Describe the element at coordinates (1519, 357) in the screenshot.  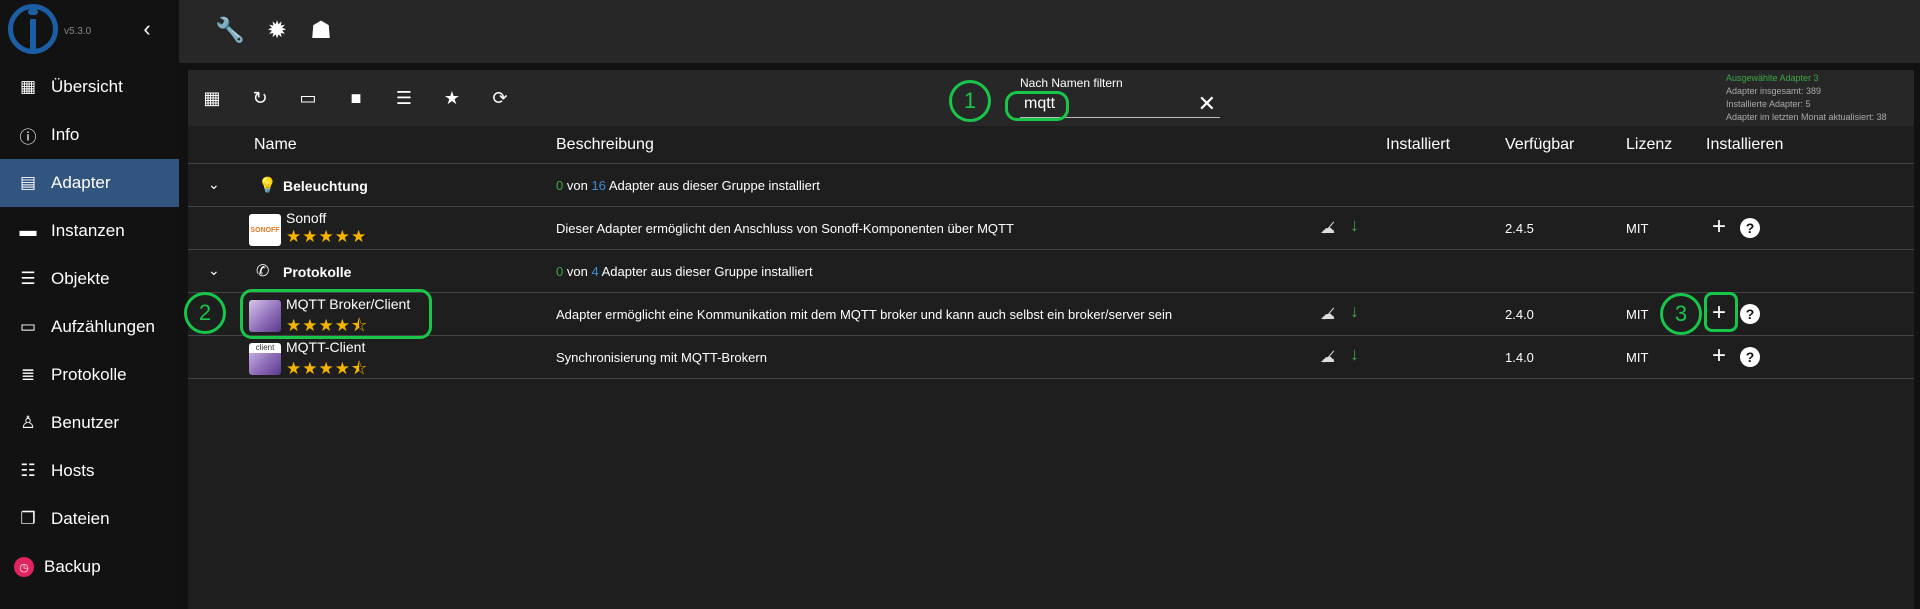
I see `adapter-version: 1.4.0` at that location.